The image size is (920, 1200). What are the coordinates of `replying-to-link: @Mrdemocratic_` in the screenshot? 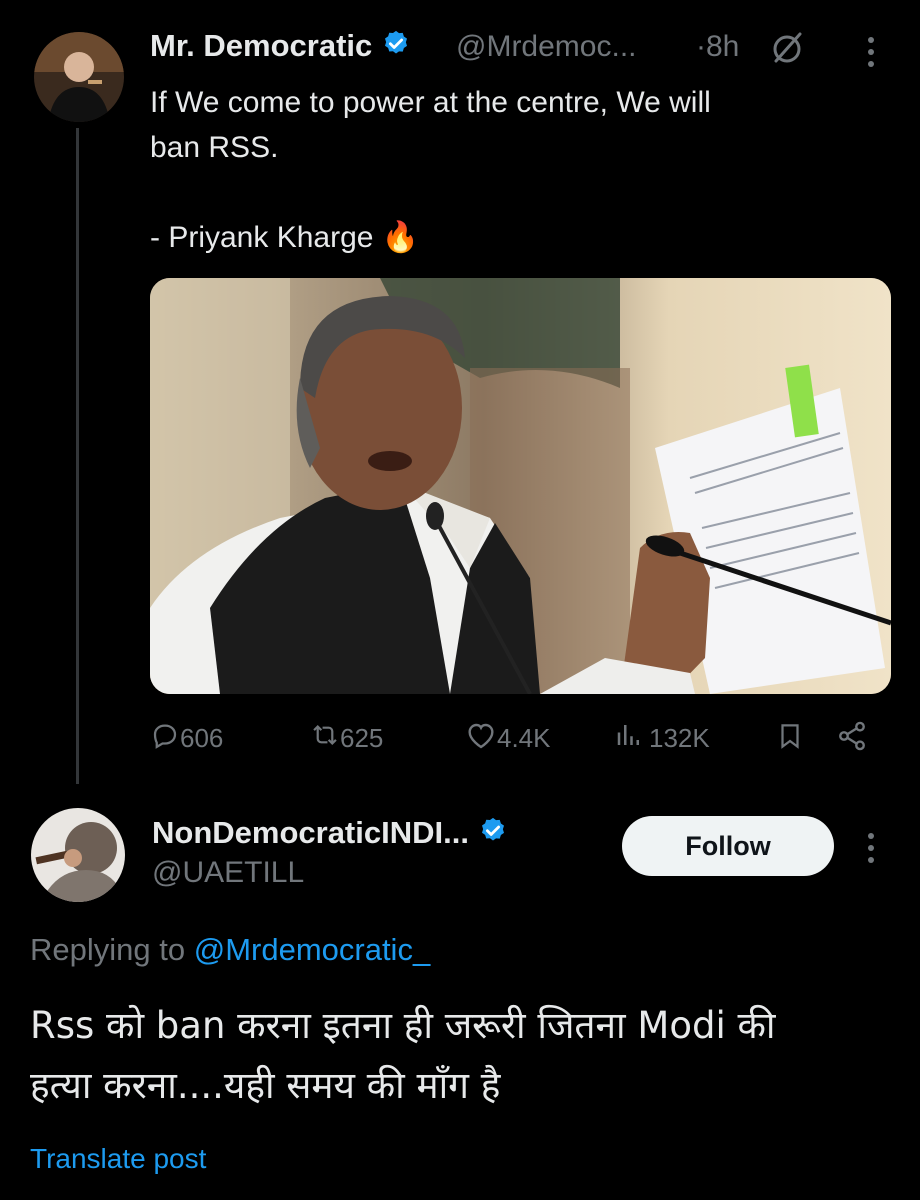 It's located at (312, 949).